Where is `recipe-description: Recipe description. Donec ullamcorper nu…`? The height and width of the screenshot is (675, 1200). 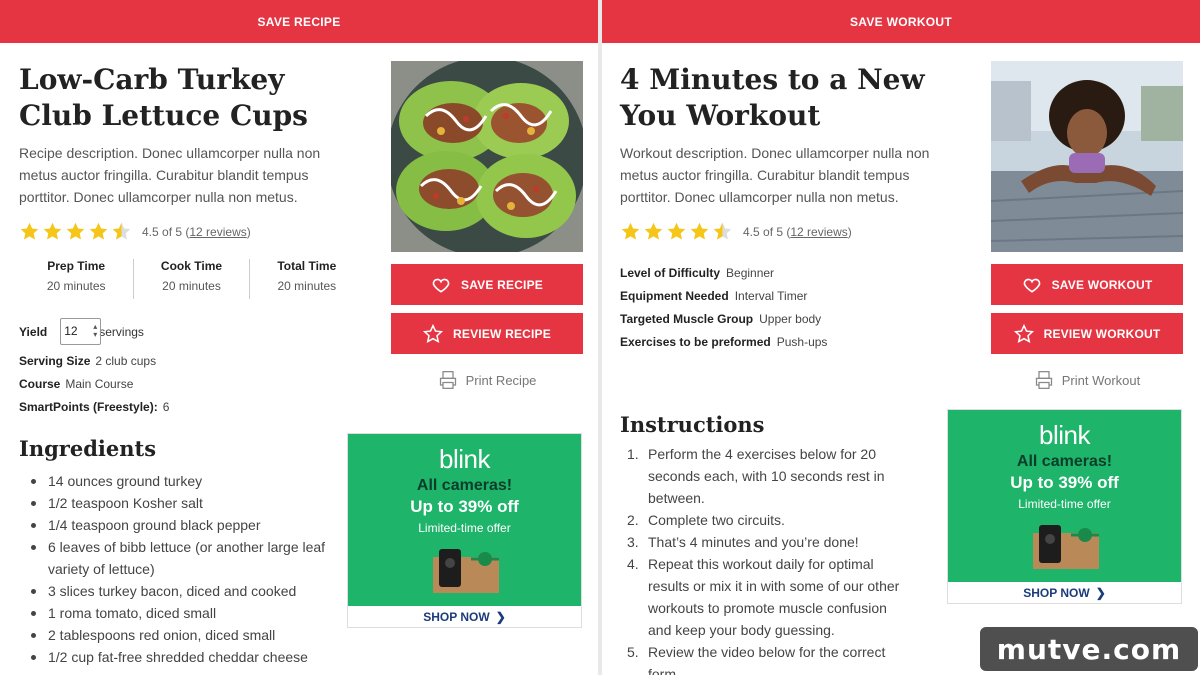 recipe-description: Recipe description. Donec ullamcorper nu… is located at coordinates (170, 175).